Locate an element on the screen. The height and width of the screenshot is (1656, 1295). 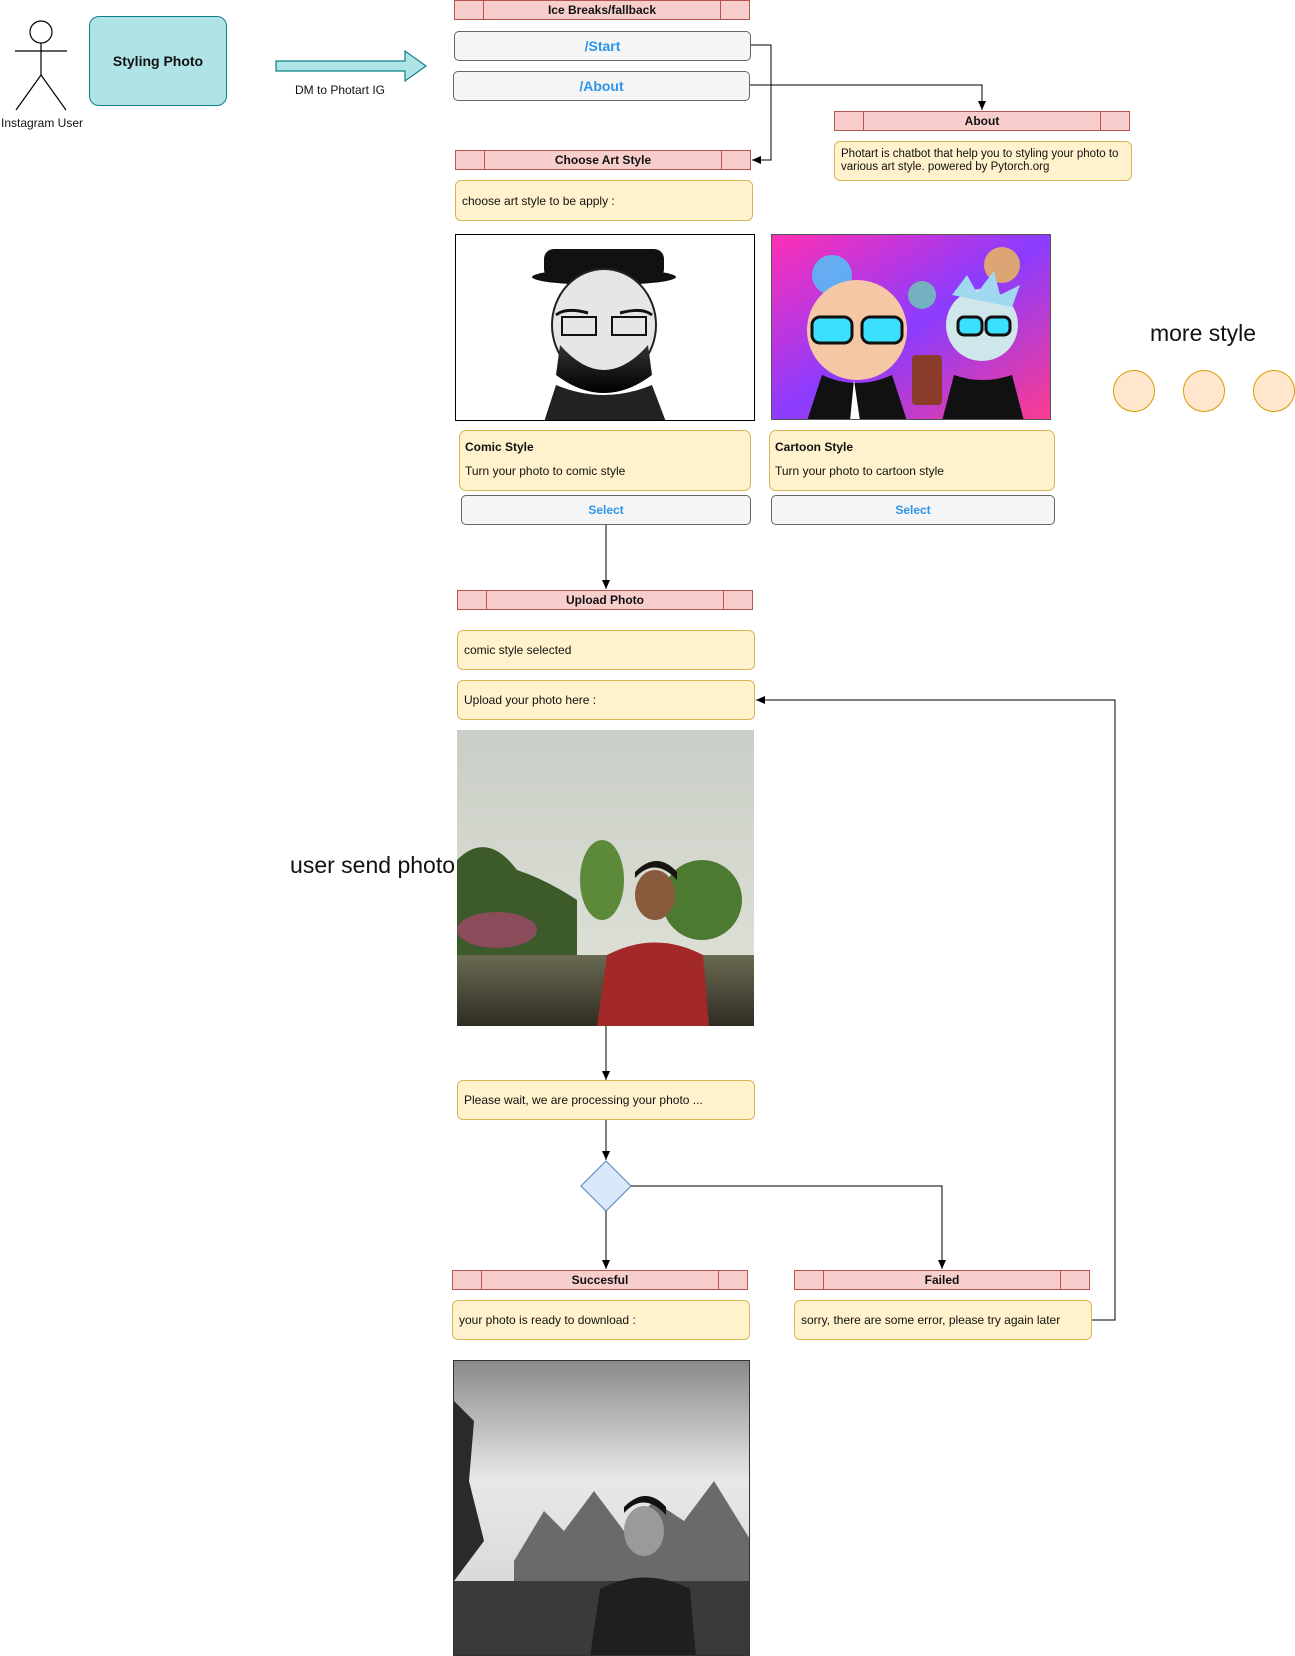
feature-box: Styling Photo is located at coordinates (158, 61).